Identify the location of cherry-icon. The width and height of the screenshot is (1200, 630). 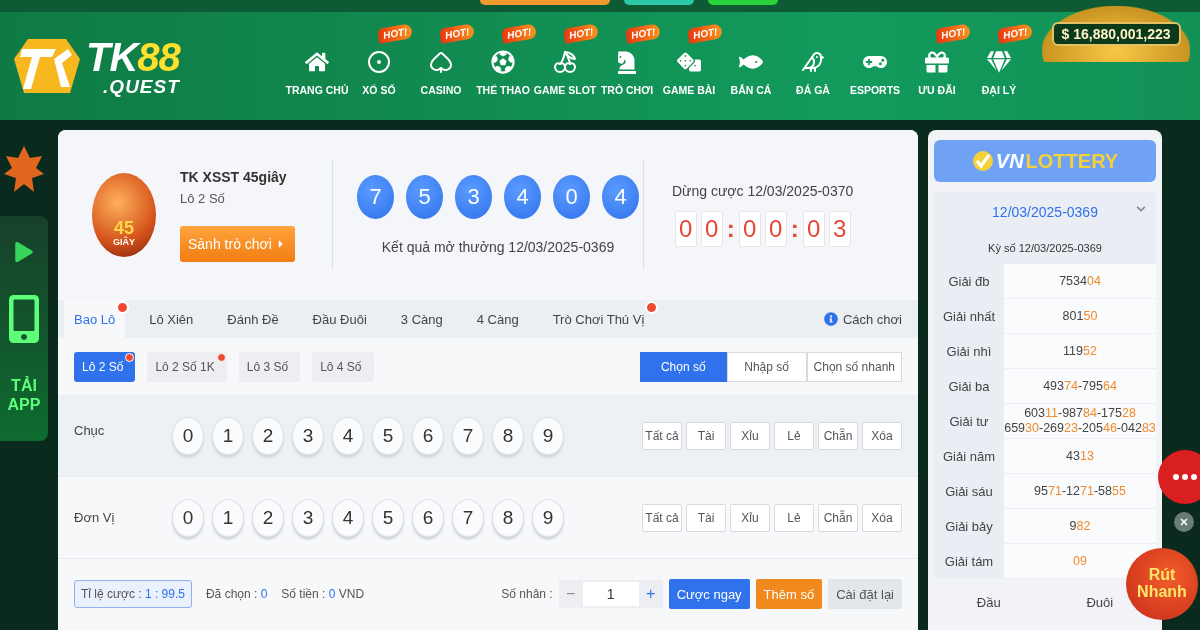
(565, 62).